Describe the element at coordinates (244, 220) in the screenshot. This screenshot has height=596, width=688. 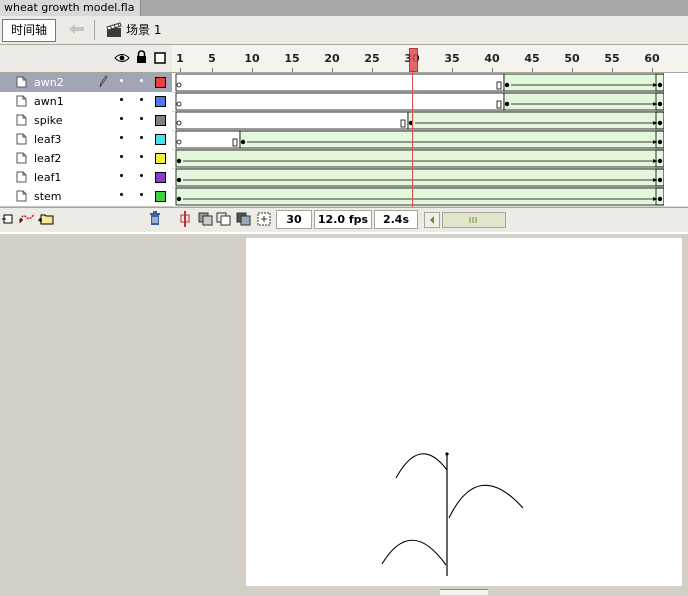
I see `edit-multiple-frames-icon` at that location.